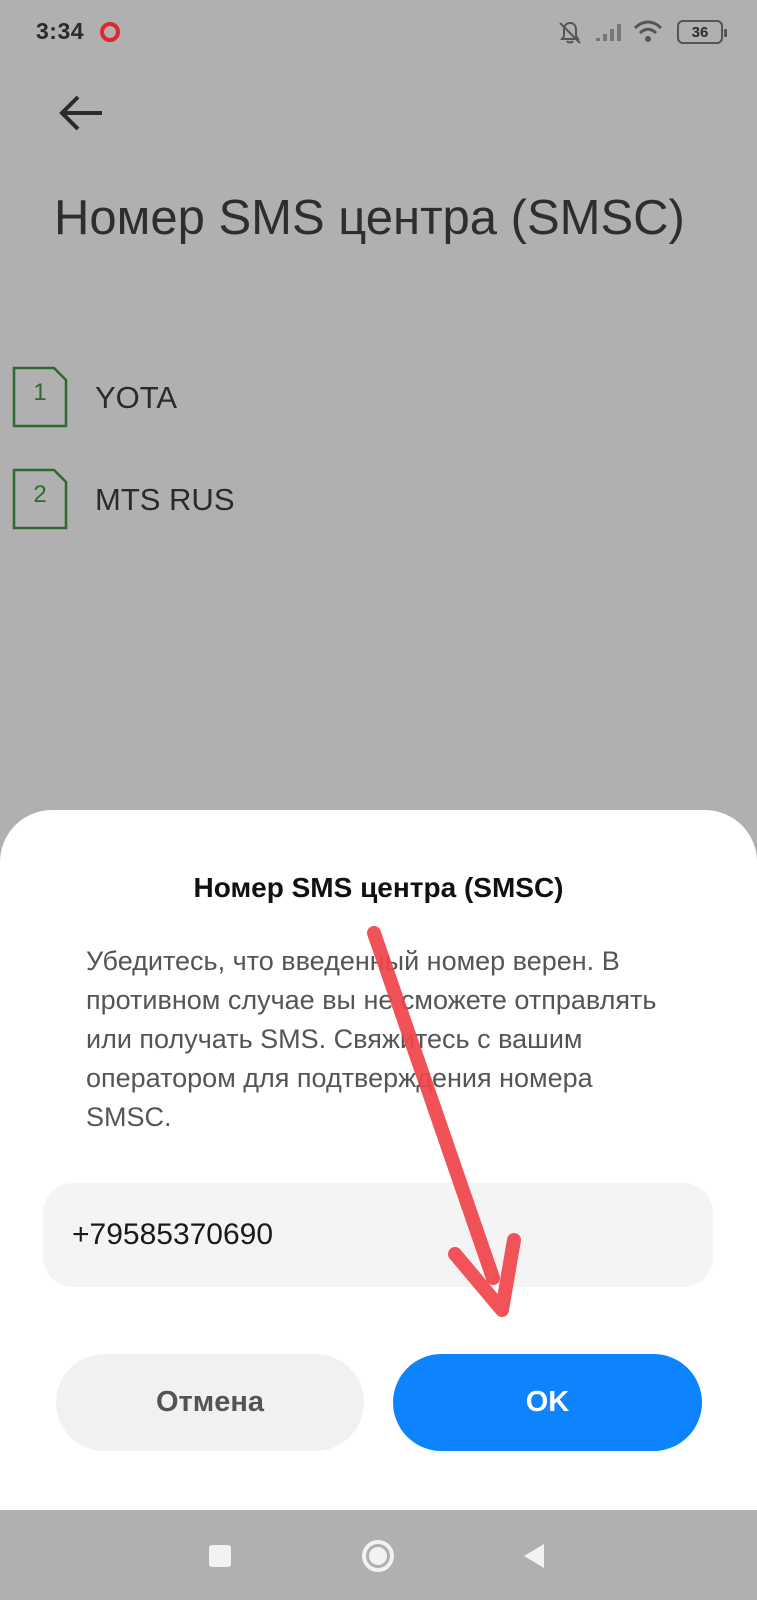  What do you see at coordinates (60, 31) in the screenshot?
I see `status-time: 3:34` at bounding box center [60, 31].